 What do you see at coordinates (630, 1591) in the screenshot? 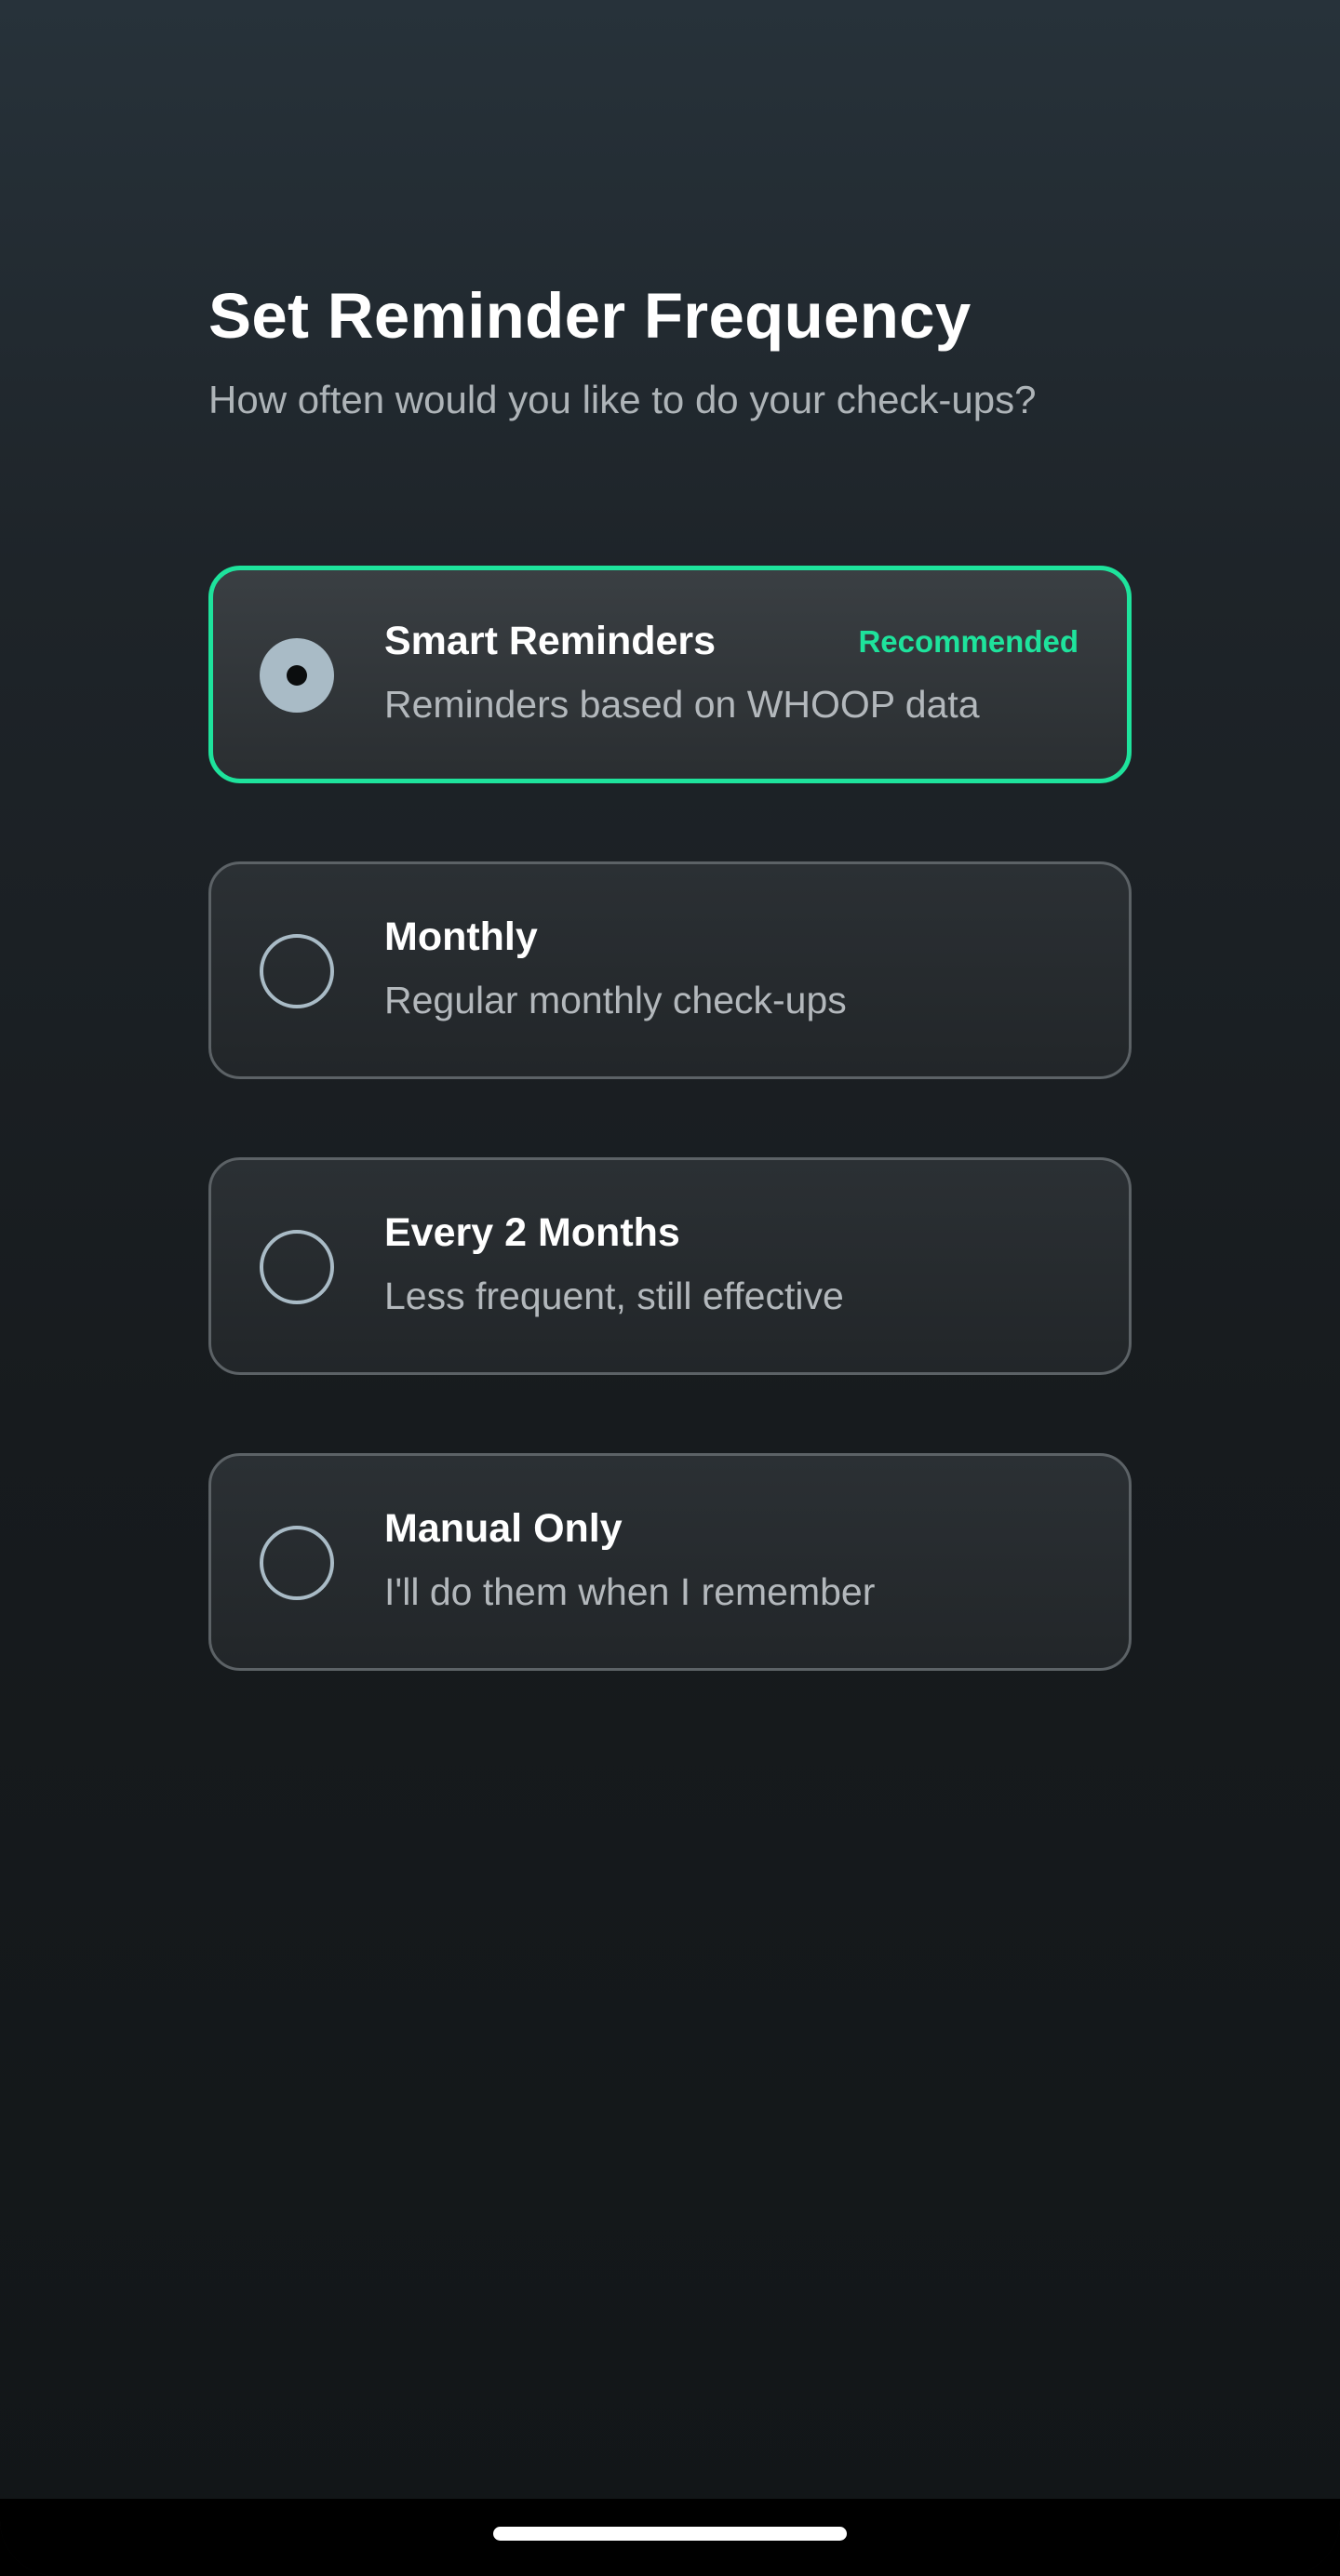
I see `option-description: I'll do them when I remember` at bounding box center [630, 1591].